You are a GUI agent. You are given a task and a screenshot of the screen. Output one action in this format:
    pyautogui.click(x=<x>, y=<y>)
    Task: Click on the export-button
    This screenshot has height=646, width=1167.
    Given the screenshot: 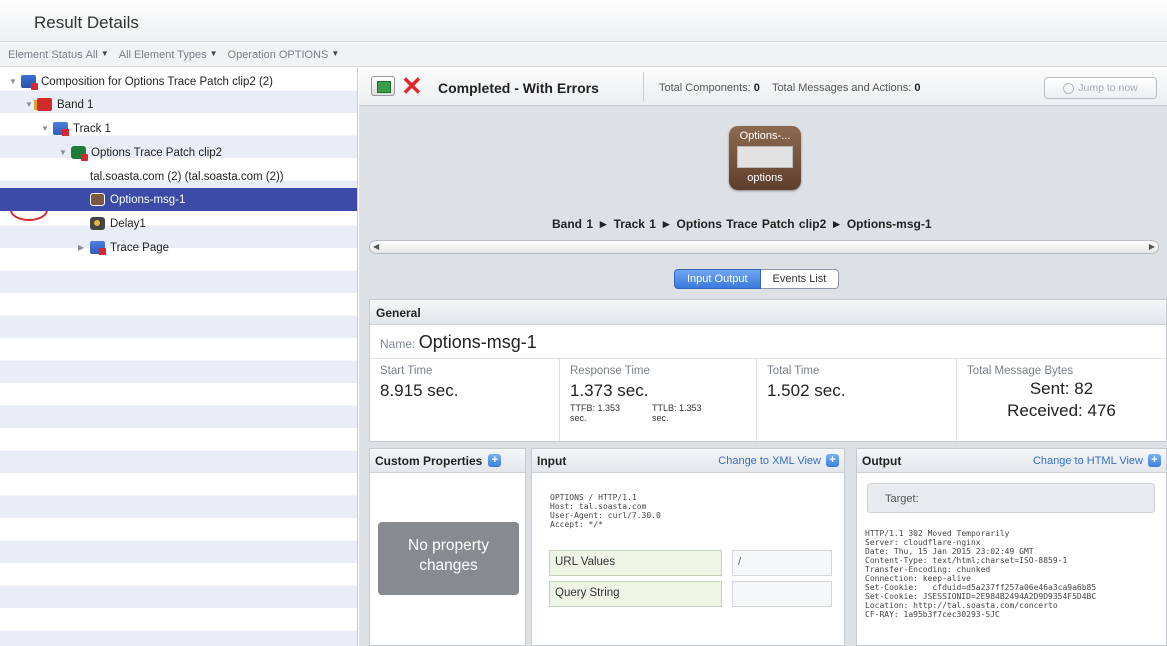 What is the action you would take?
    pyautogui.click(x=383, y=86)
    